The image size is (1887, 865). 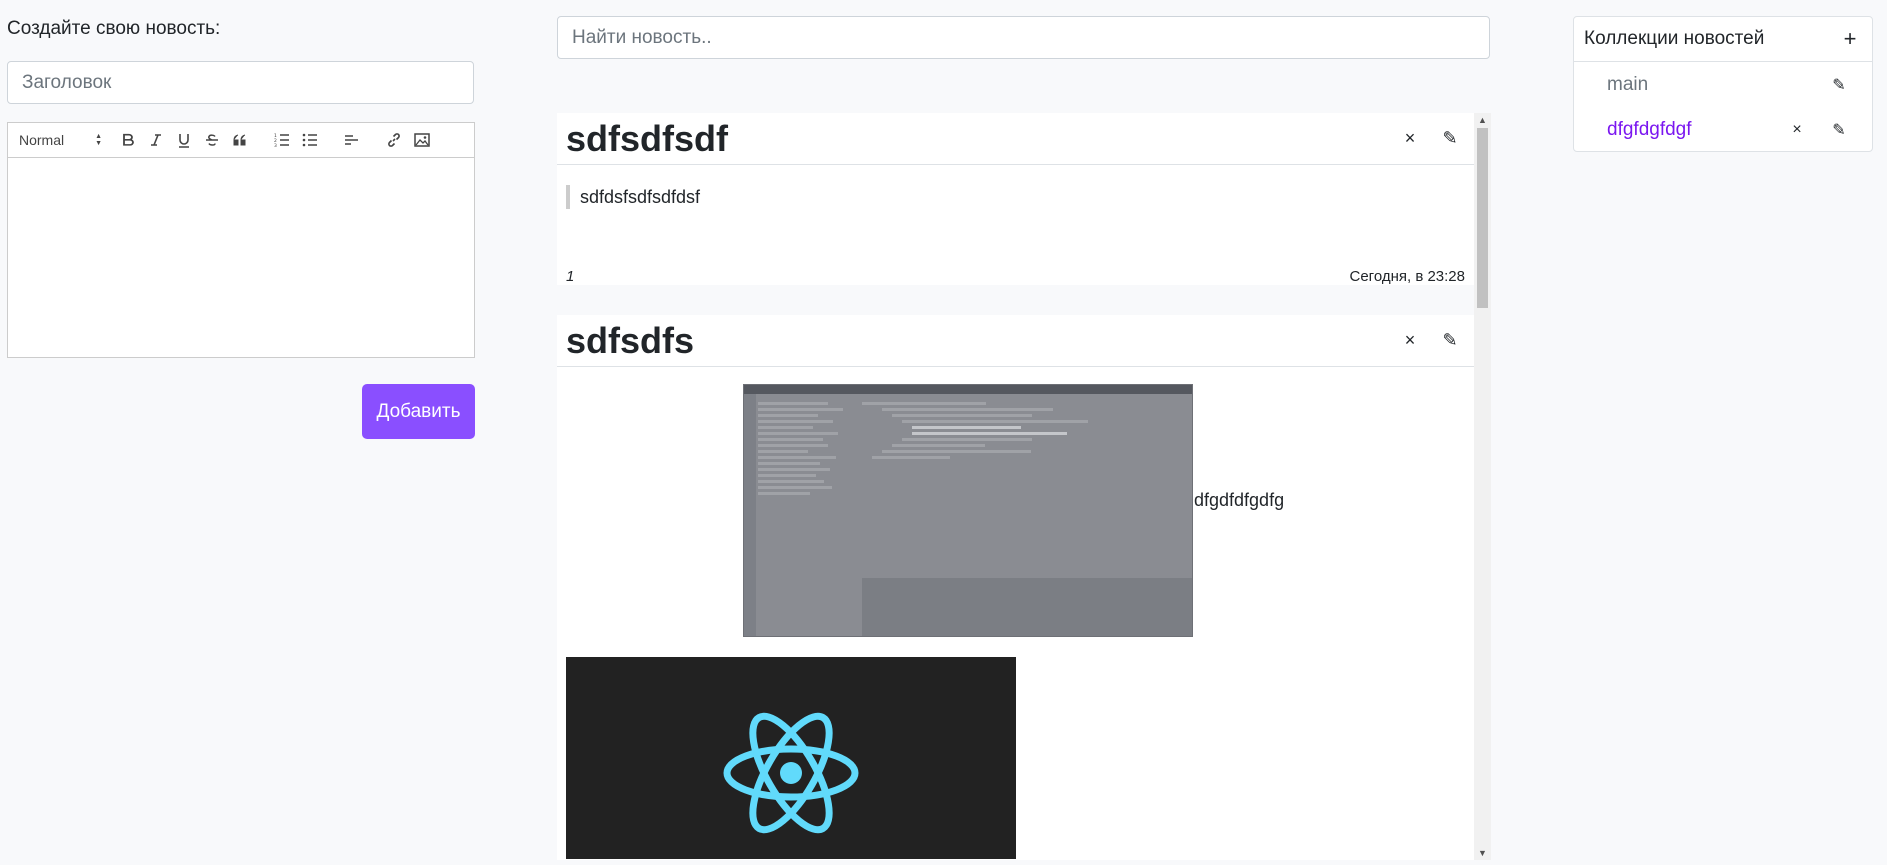 I want to click on add-news-button: Добавить, so click(x=418, y=411).